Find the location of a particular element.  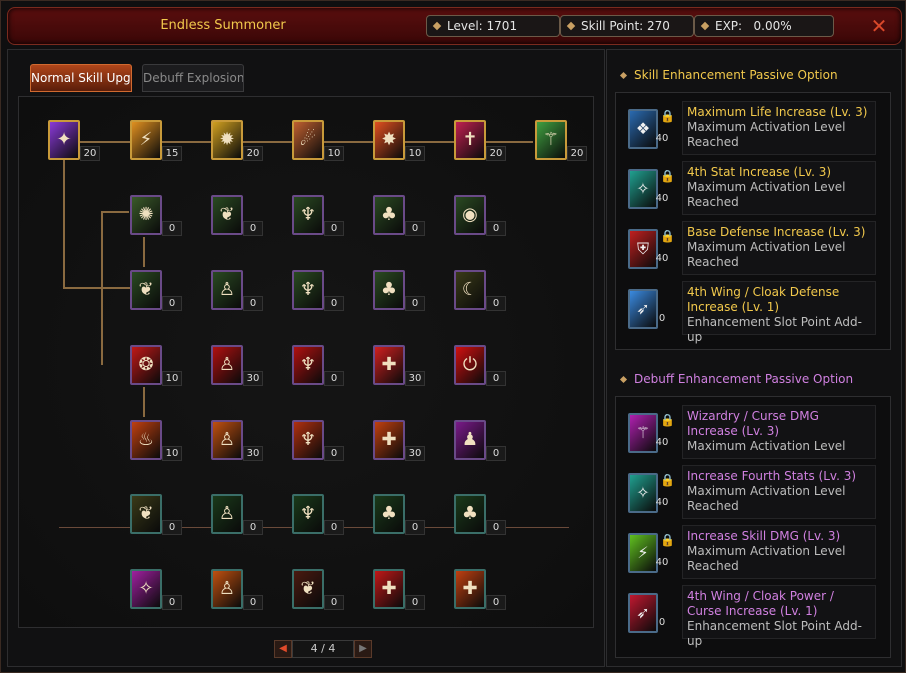

skill-slot: ⏻ is located at coordinates (470, 365).